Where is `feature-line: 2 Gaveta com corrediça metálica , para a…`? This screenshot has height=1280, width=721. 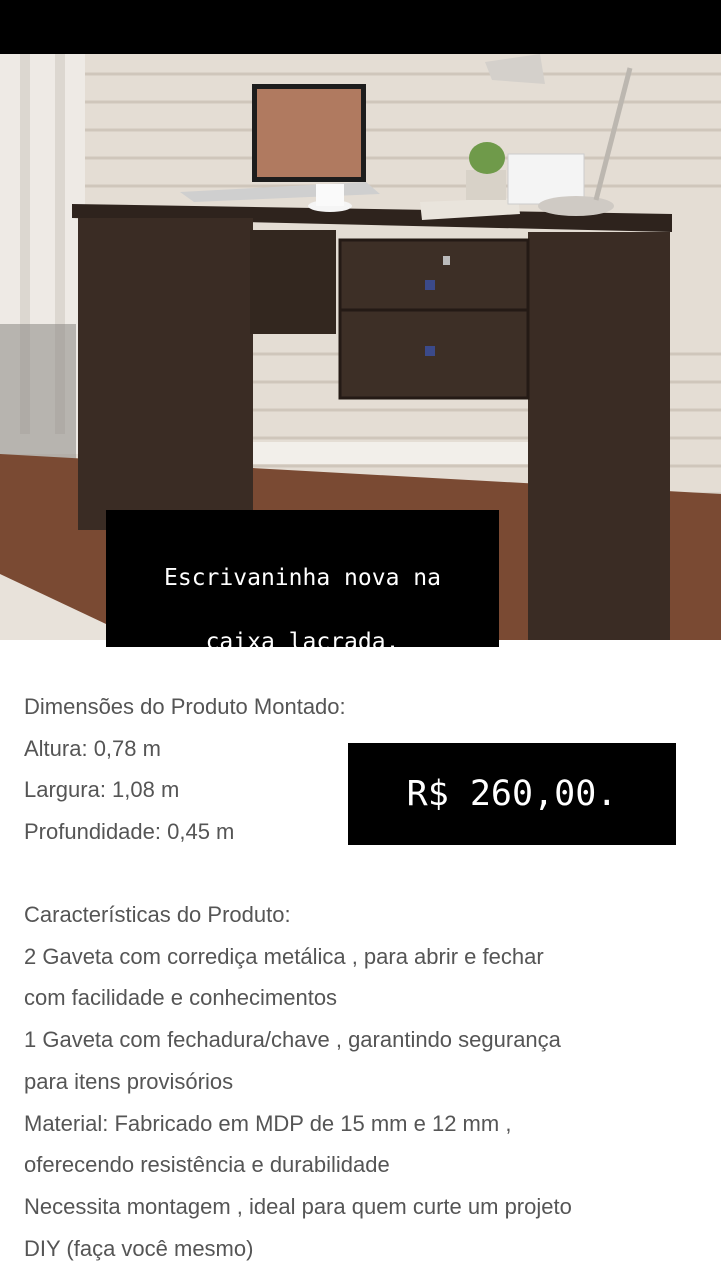
feature-line: 2 Gaveta com corrediça metálica , para a… is located at coordinates (284, 956).